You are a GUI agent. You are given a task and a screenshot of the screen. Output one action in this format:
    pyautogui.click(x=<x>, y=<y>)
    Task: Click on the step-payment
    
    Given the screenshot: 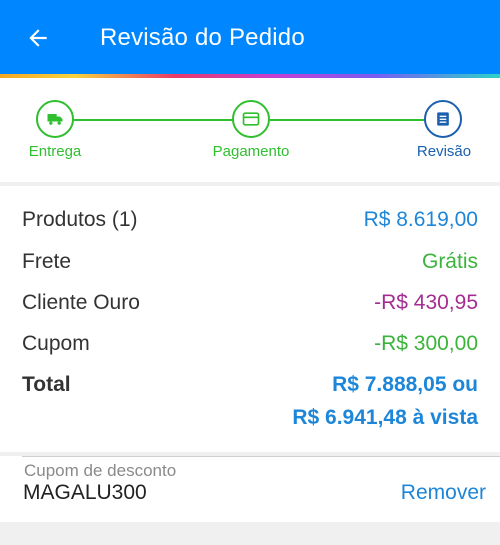 What is the action you would take?
    pyautogui.click(x=251, y=119)
    